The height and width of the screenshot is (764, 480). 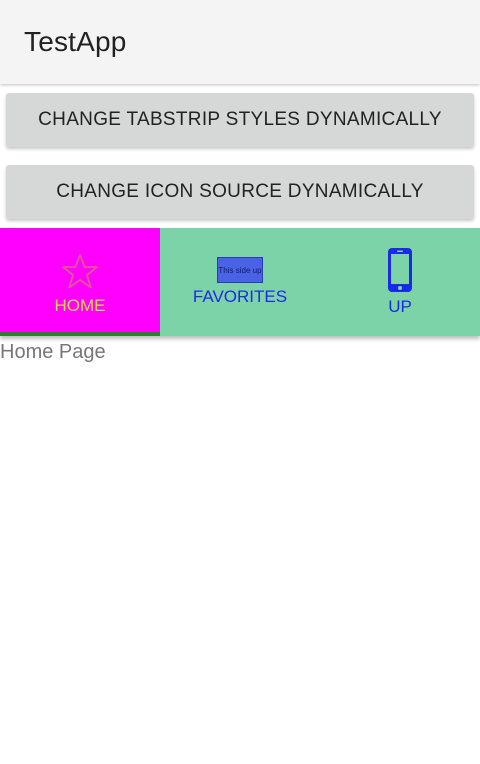 What do you see at coordinates (80, 334) in the screenshot?
I see `selected-tab-indicator` at bounding box center [80, 334].